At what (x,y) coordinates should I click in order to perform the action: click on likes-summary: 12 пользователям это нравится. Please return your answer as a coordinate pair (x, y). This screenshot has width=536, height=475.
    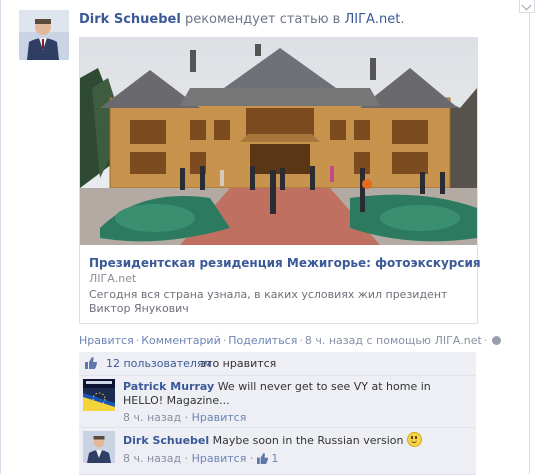
    Looking at the image, I should click on (277, 364).